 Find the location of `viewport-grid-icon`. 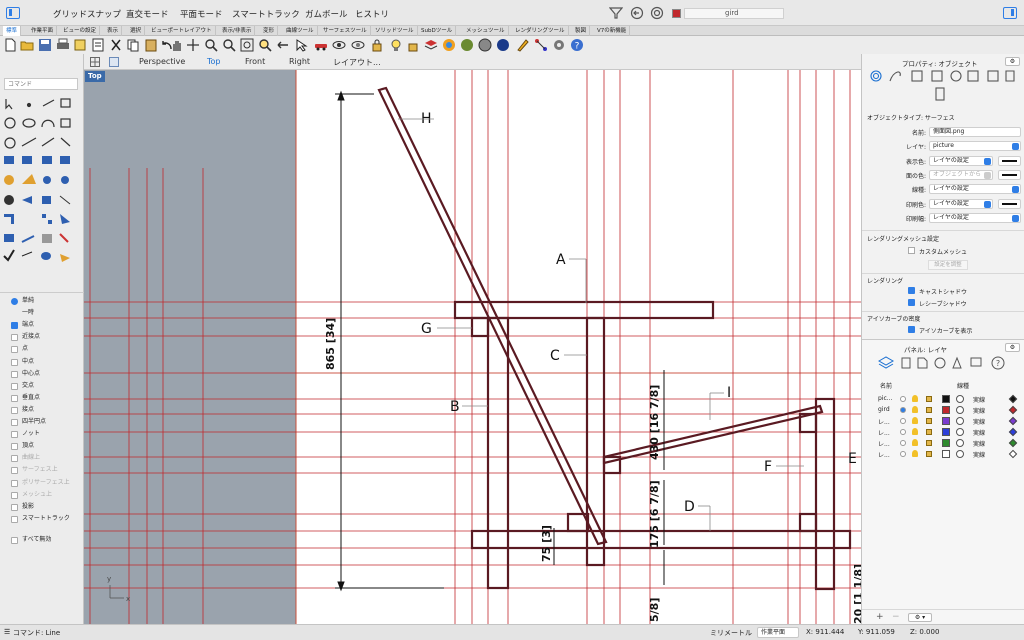

viewport-grid-icon is located at coordinates (95, 62).